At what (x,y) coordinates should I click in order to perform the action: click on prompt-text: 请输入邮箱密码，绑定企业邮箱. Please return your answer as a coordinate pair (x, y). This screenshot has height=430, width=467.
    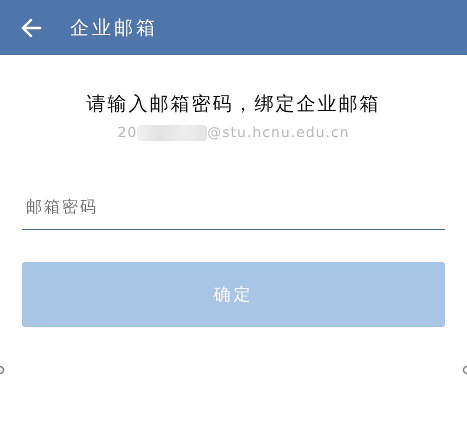
    Looking at the image, I should click on (234, 104).